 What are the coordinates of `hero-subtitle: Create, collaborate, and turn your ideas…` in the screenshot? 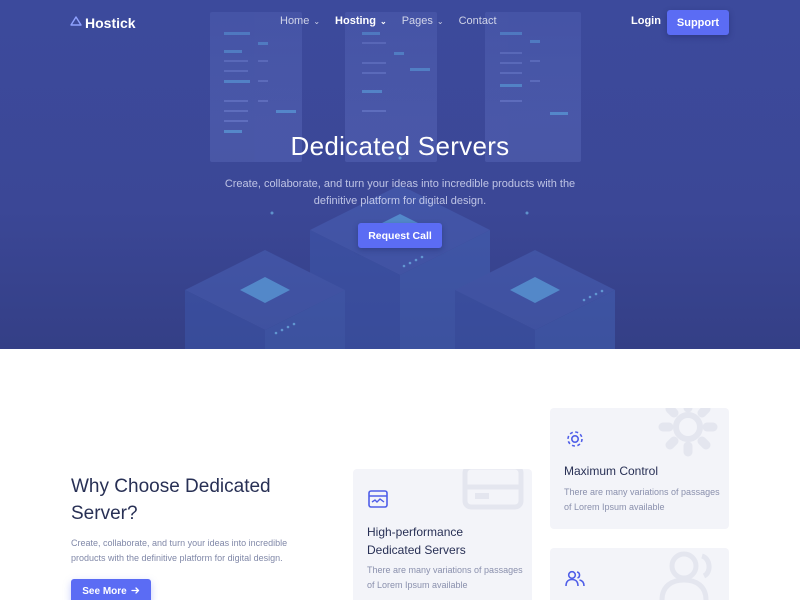 It's located at (400, 192).